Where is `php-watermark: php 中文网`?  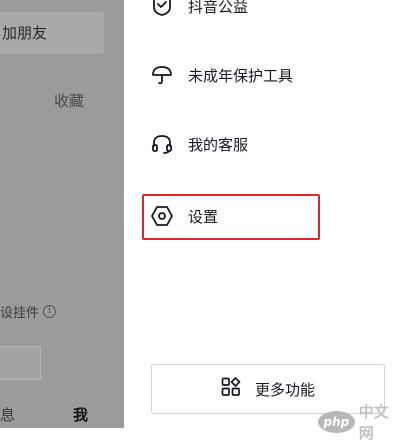
php-watermark: php 中文网 is located at coordinates (359, 422).